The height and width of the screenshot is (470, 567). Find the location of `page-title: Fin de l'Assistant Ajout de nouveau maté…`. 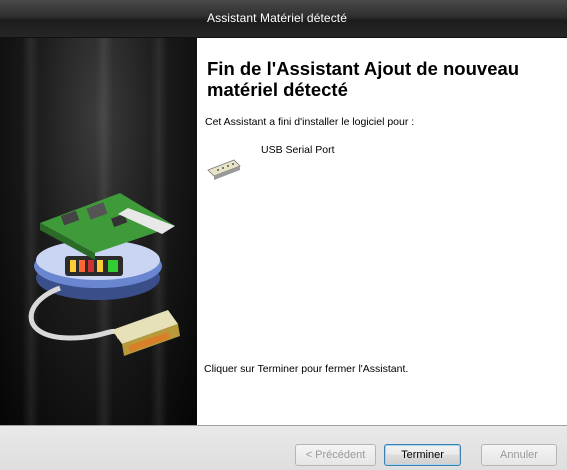

page-title: Fin de l'Assistant Ajout de nouveau maté… is located at coordinates (363, 79).